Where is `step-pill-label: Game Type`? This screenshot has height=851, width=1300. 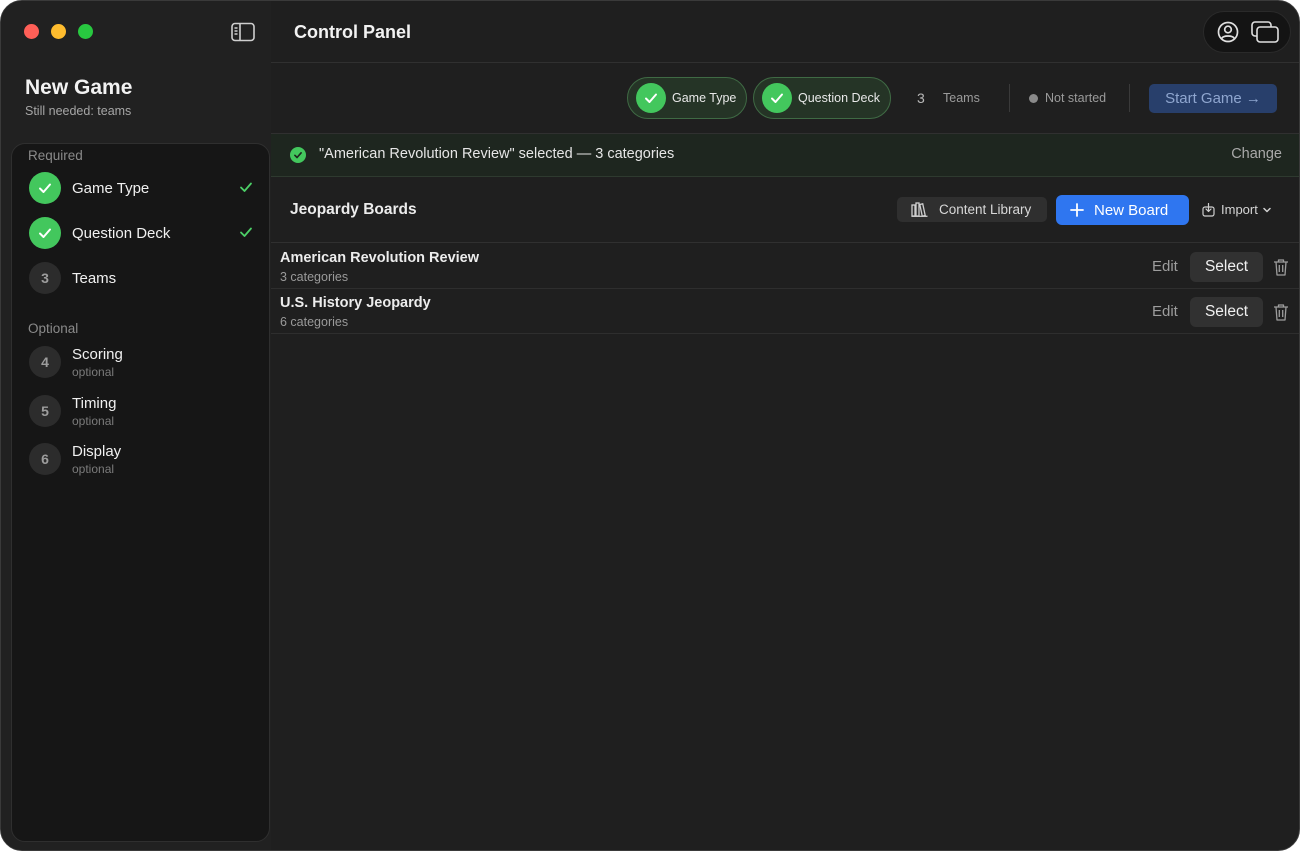 step-pill-label: Game Type is located at coordinates (704, 98).